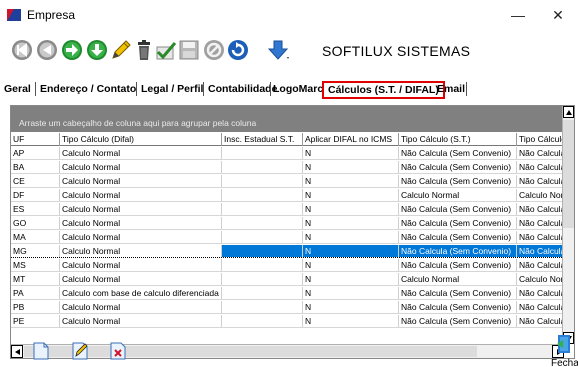 The image size is (578, 367). Describe the element at coordinates (518, 15) in the screenshot. I see `minimize-button: —` at that location.